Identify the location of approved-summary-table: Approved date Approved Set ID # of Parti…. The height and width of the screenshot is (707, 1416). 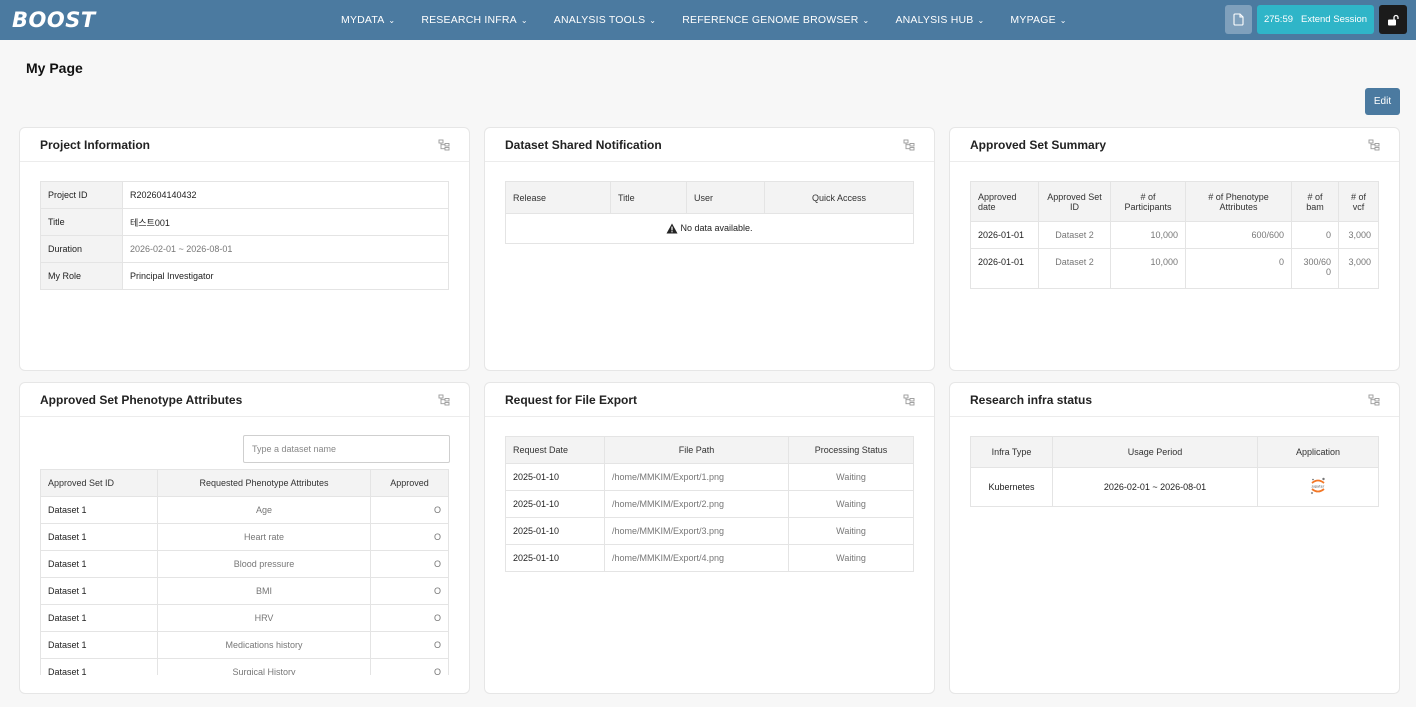
(1174, 235).